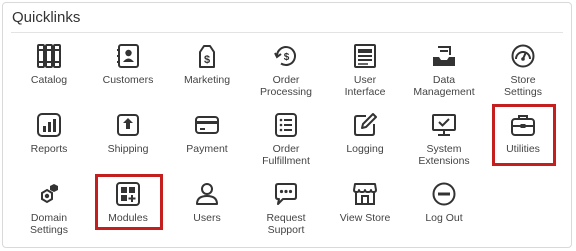 This screenshot has height=251, width=576. I want to click on quicklink-payment: Payment, so click(207, 134).